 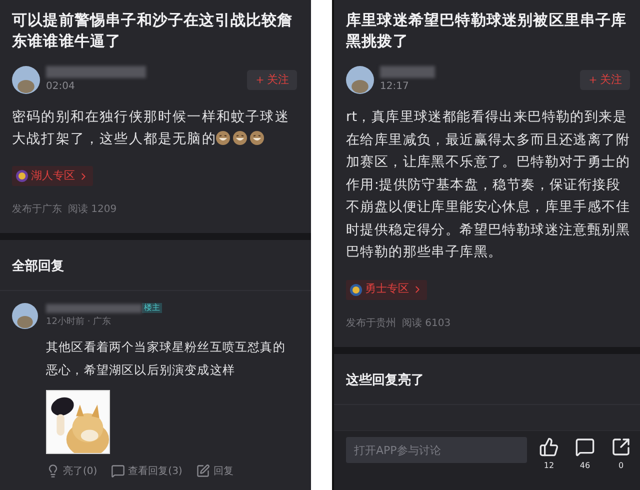 What do you see at coordinates (395, 87) in the screenshot?
I see `post-time: 12:17` at bounding box center [395, 87].